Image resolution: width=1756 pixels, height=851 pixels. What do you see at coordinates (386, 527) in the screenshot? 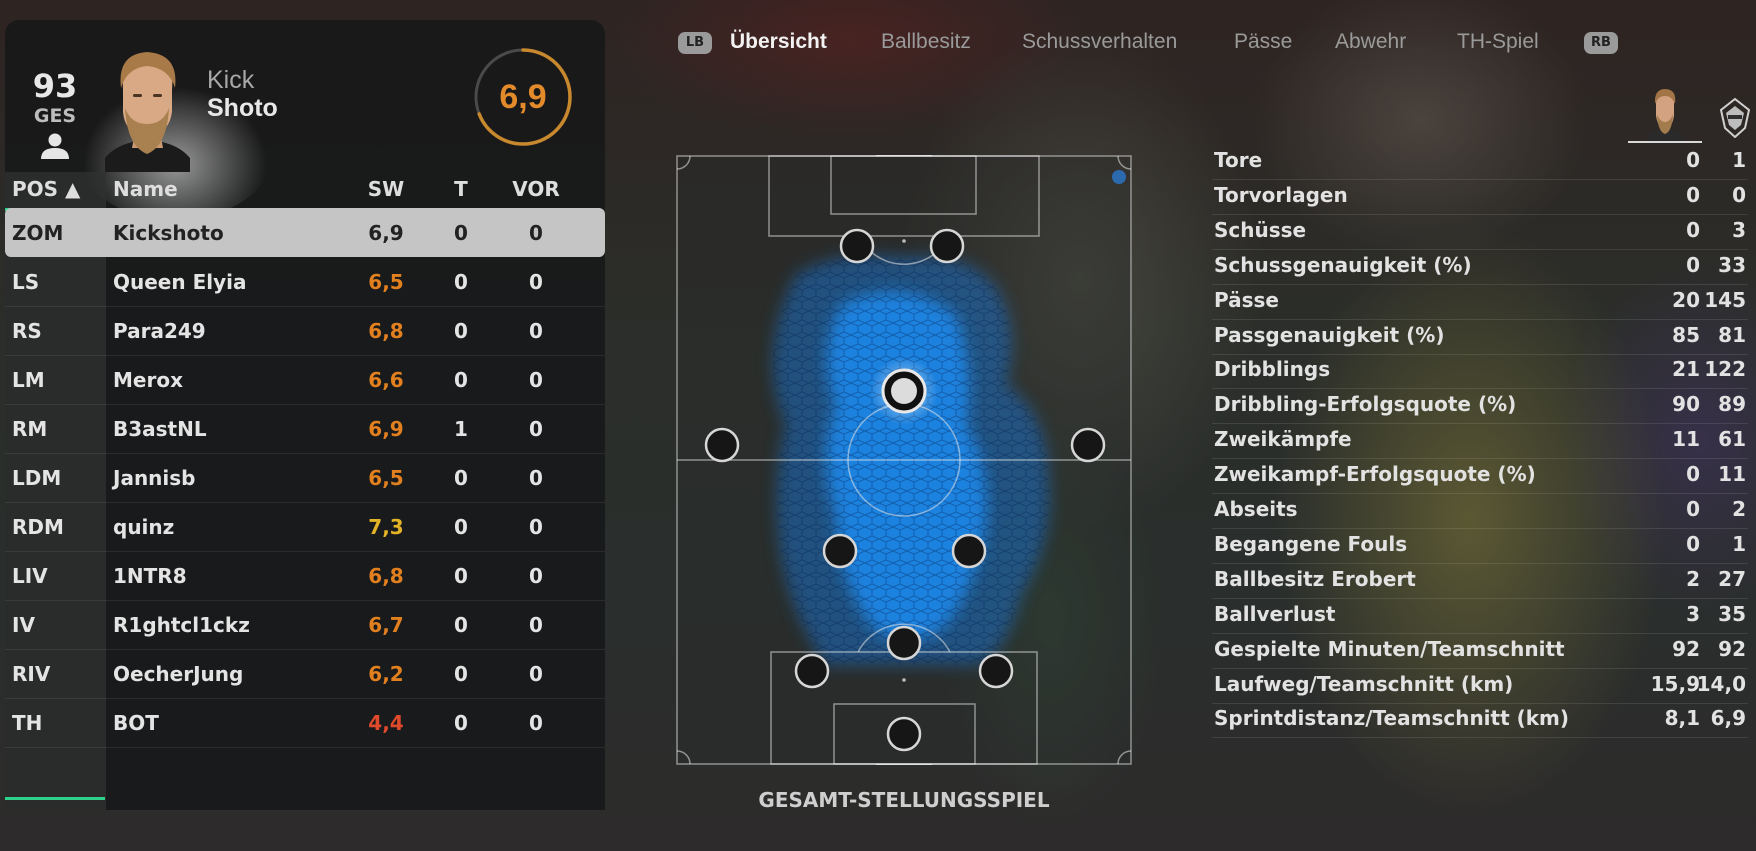
I see `row-match-rating: 7,3` at bounding box center [386, 527].